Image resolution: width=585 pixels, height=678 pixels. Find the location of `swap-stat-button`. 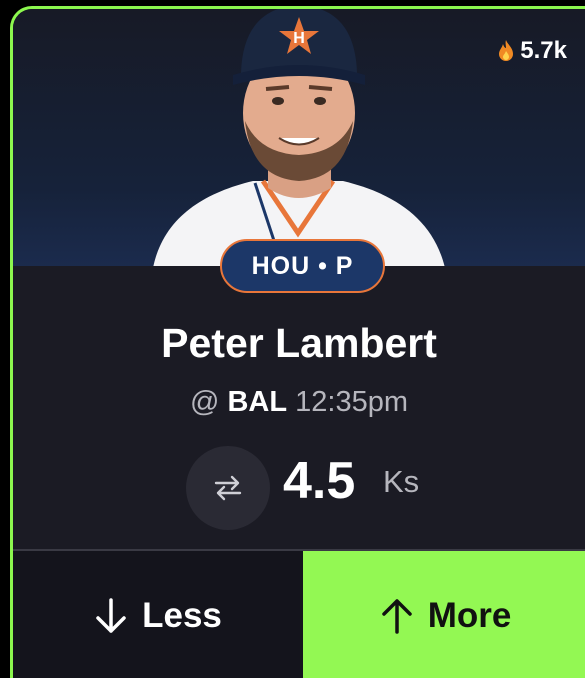

swap-stat-button is located at coordinates (228, 488).